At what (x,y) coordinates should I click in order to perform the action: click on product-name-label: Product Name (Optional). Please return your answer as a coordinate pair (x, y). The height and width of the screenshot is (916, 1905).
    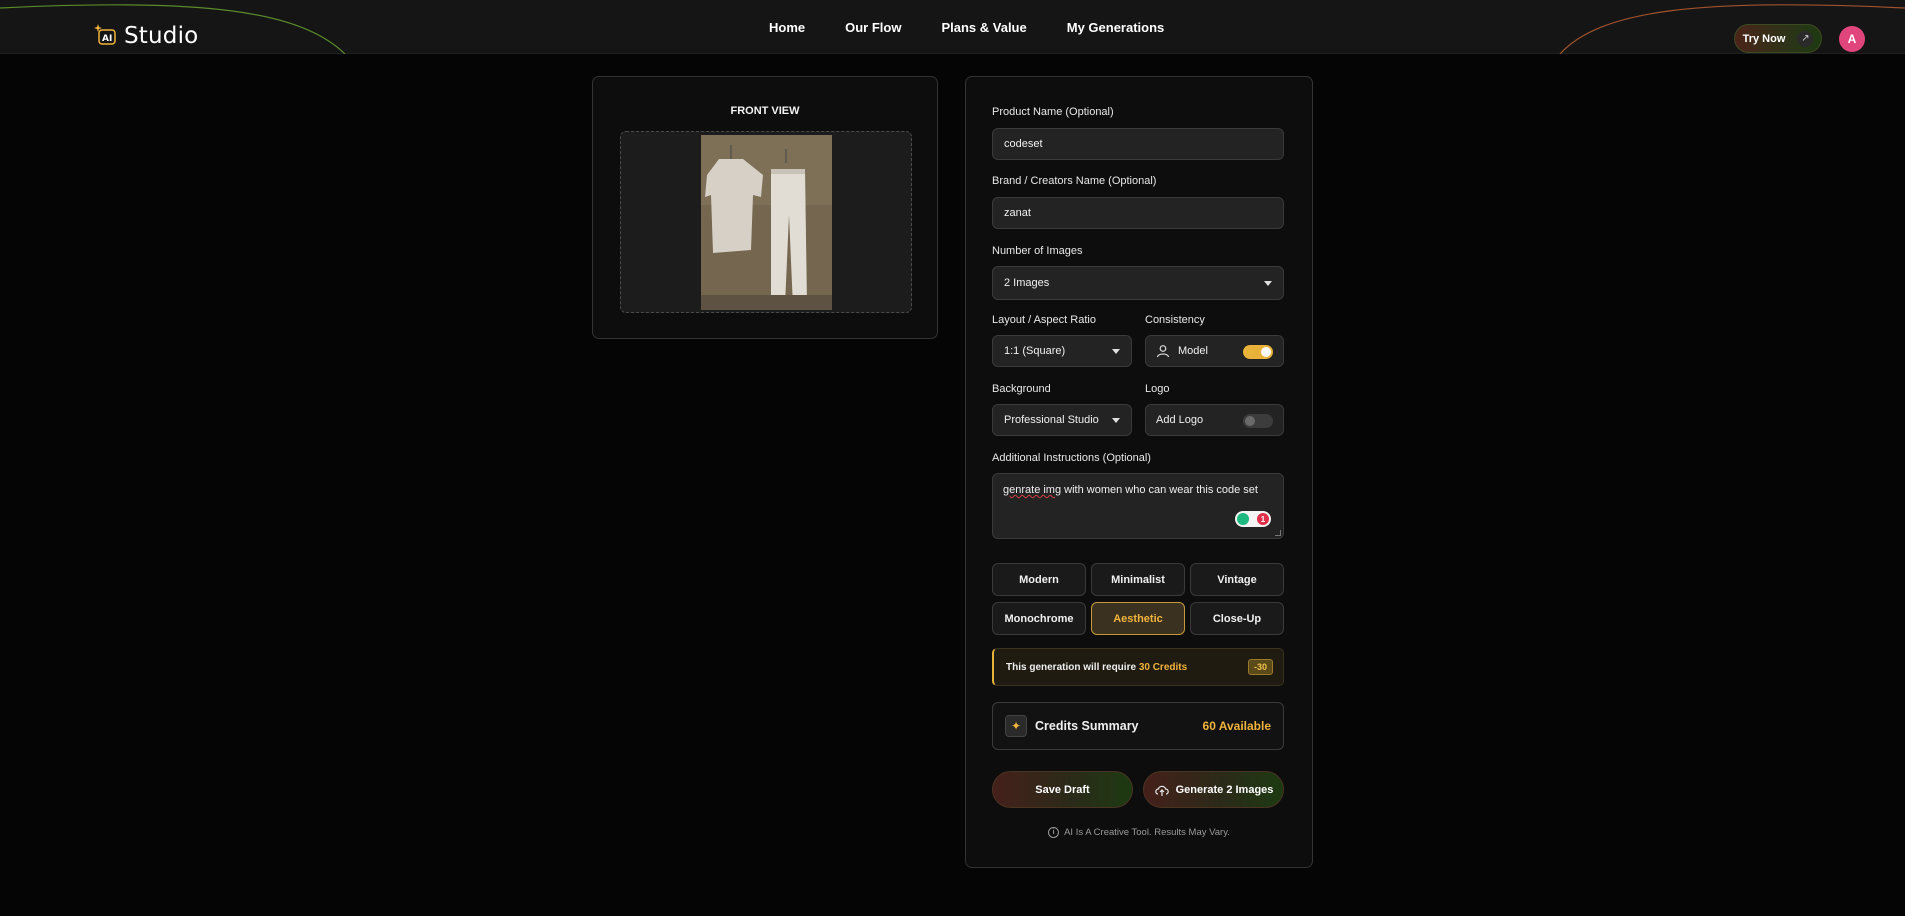
    Looking at the image, I should click on (1053, 112).